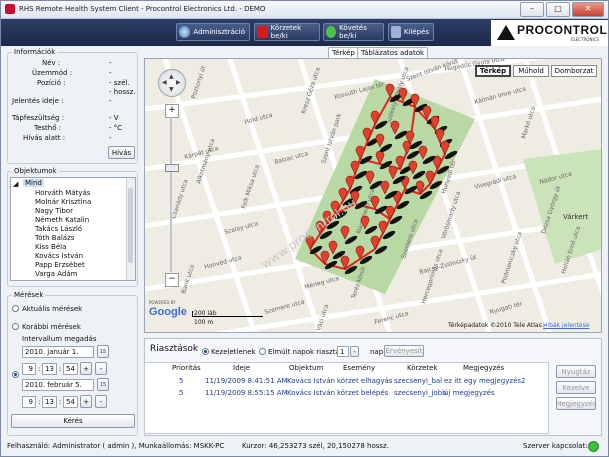 This screenshot has height=457, width=609. Describe the element at coordinates (171, 76) in the screenshot. I see `pan-up-icon: ▲` at that location.